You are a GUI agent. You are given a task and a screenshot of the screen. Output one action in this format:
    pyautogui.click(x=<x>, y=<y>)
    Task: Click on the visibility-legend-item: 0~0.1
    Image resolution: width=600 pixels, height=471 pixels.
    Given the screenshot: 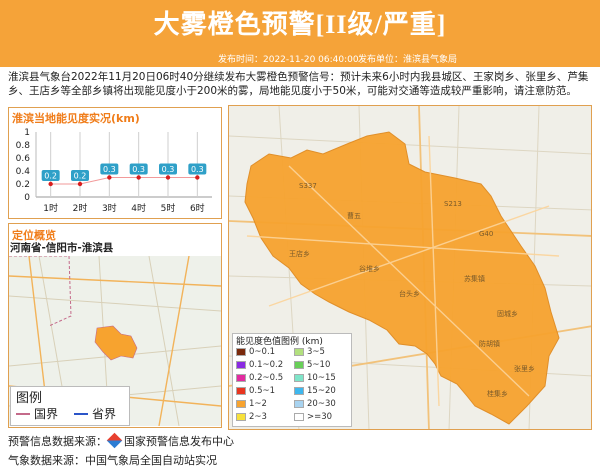 What is the action you would take?
    pyautogui.click(x=255, y=352)
    